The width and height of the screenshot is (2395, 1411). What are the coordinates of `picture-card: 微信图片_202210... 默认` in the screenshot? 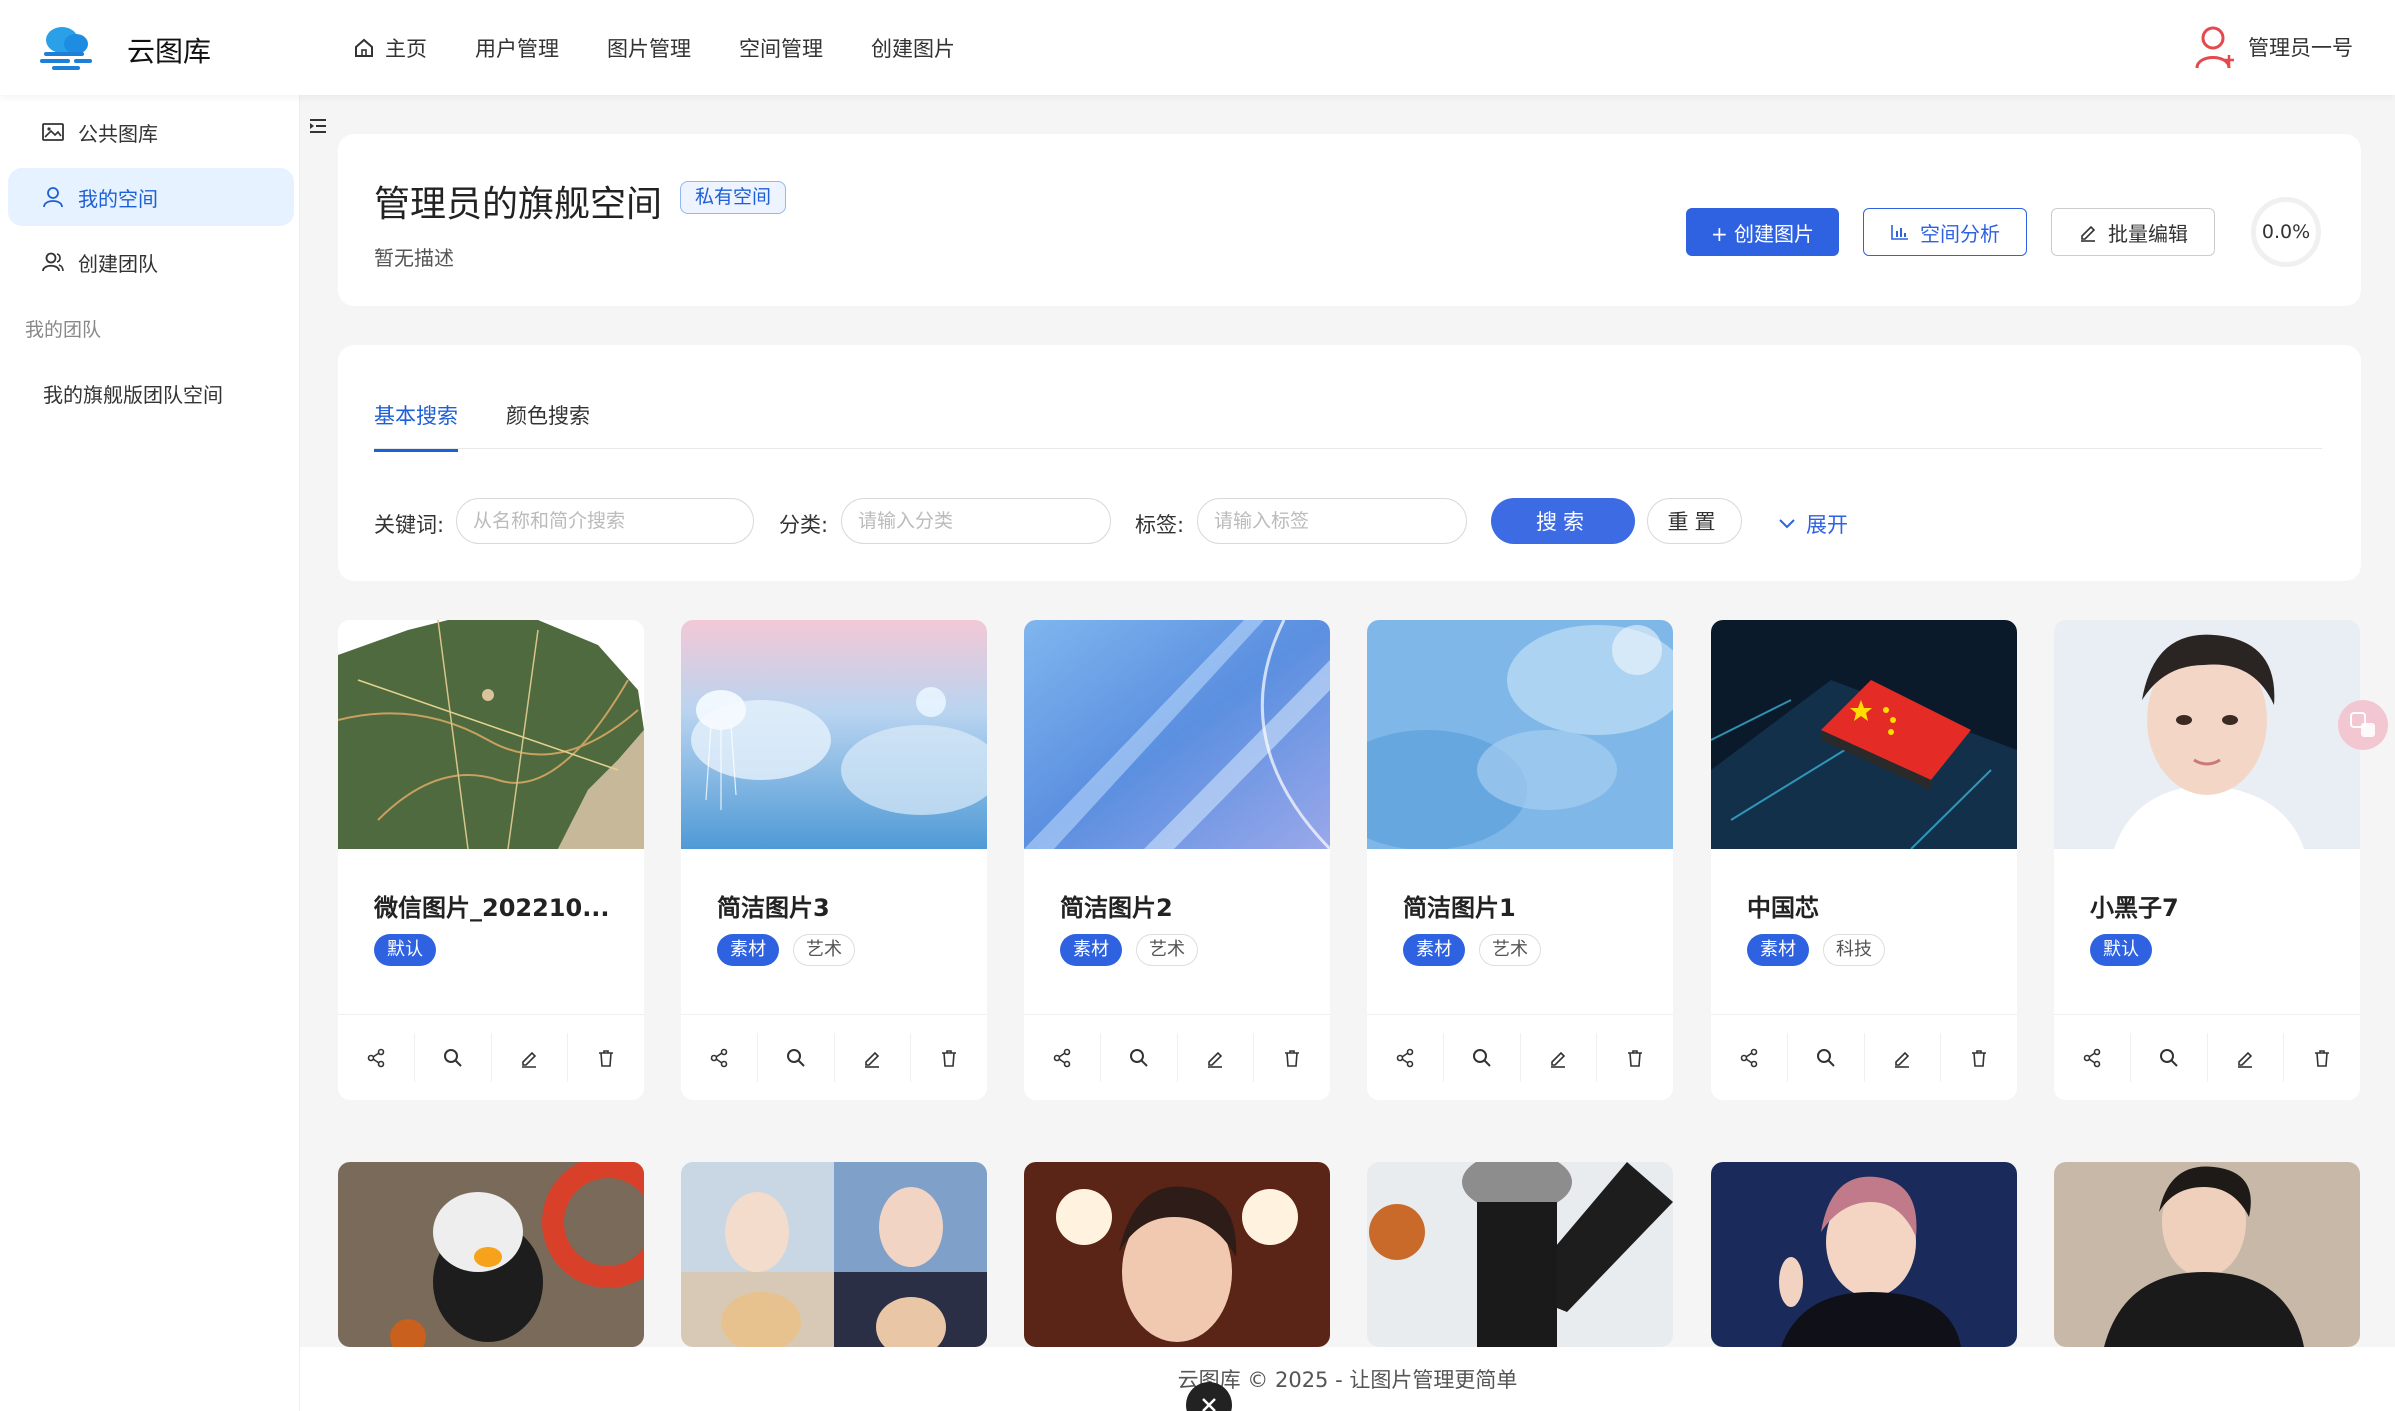 It's located at (491, 860).